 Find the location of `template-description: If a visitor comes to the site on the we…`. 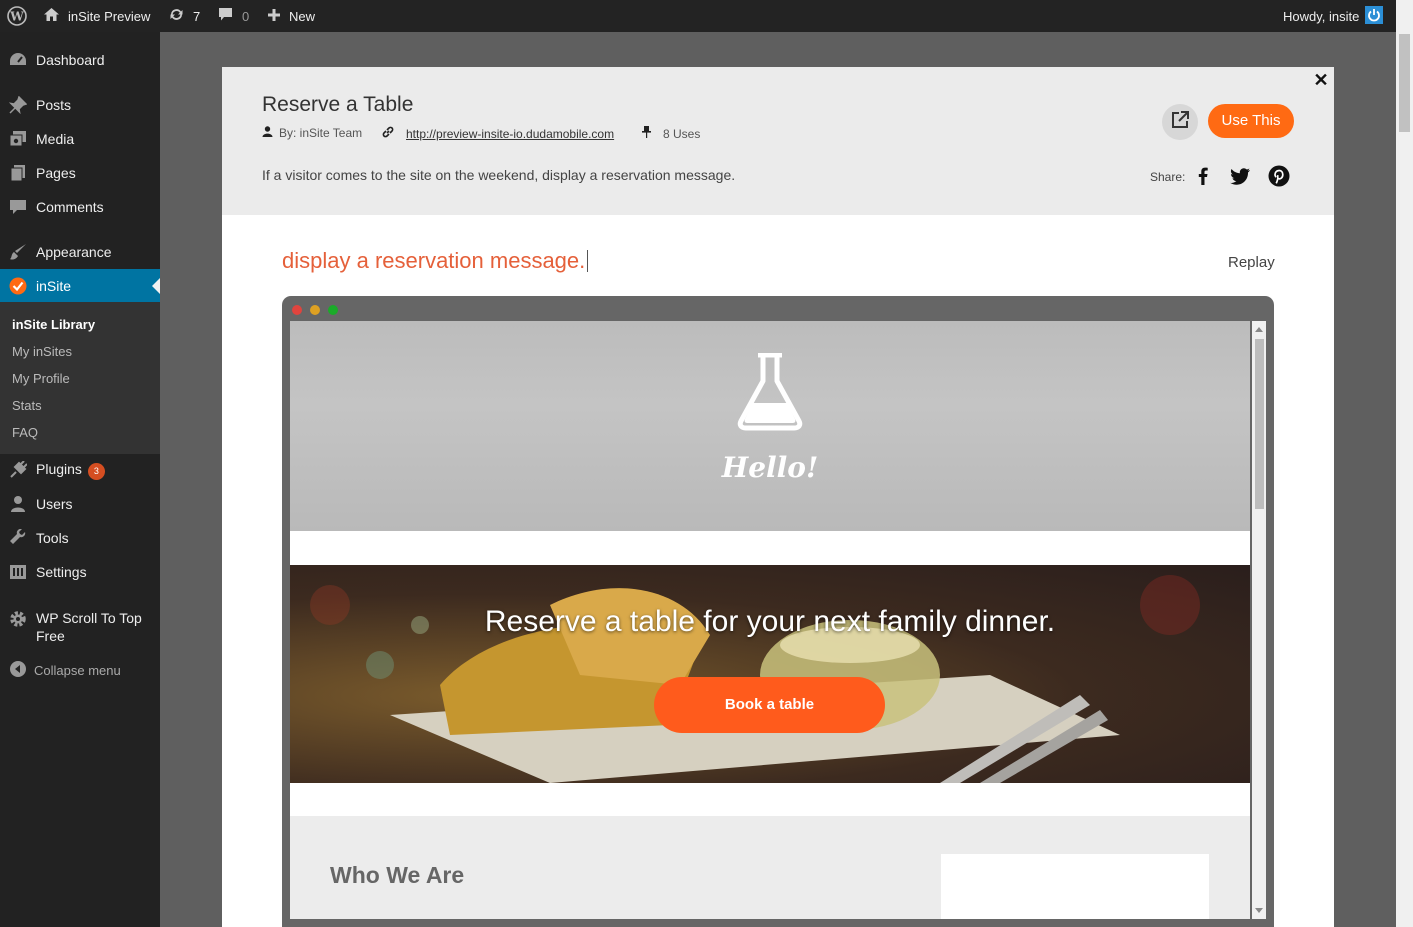

template-description: If a visitor comes to the site on the we… is located at coordinates (499, 175).